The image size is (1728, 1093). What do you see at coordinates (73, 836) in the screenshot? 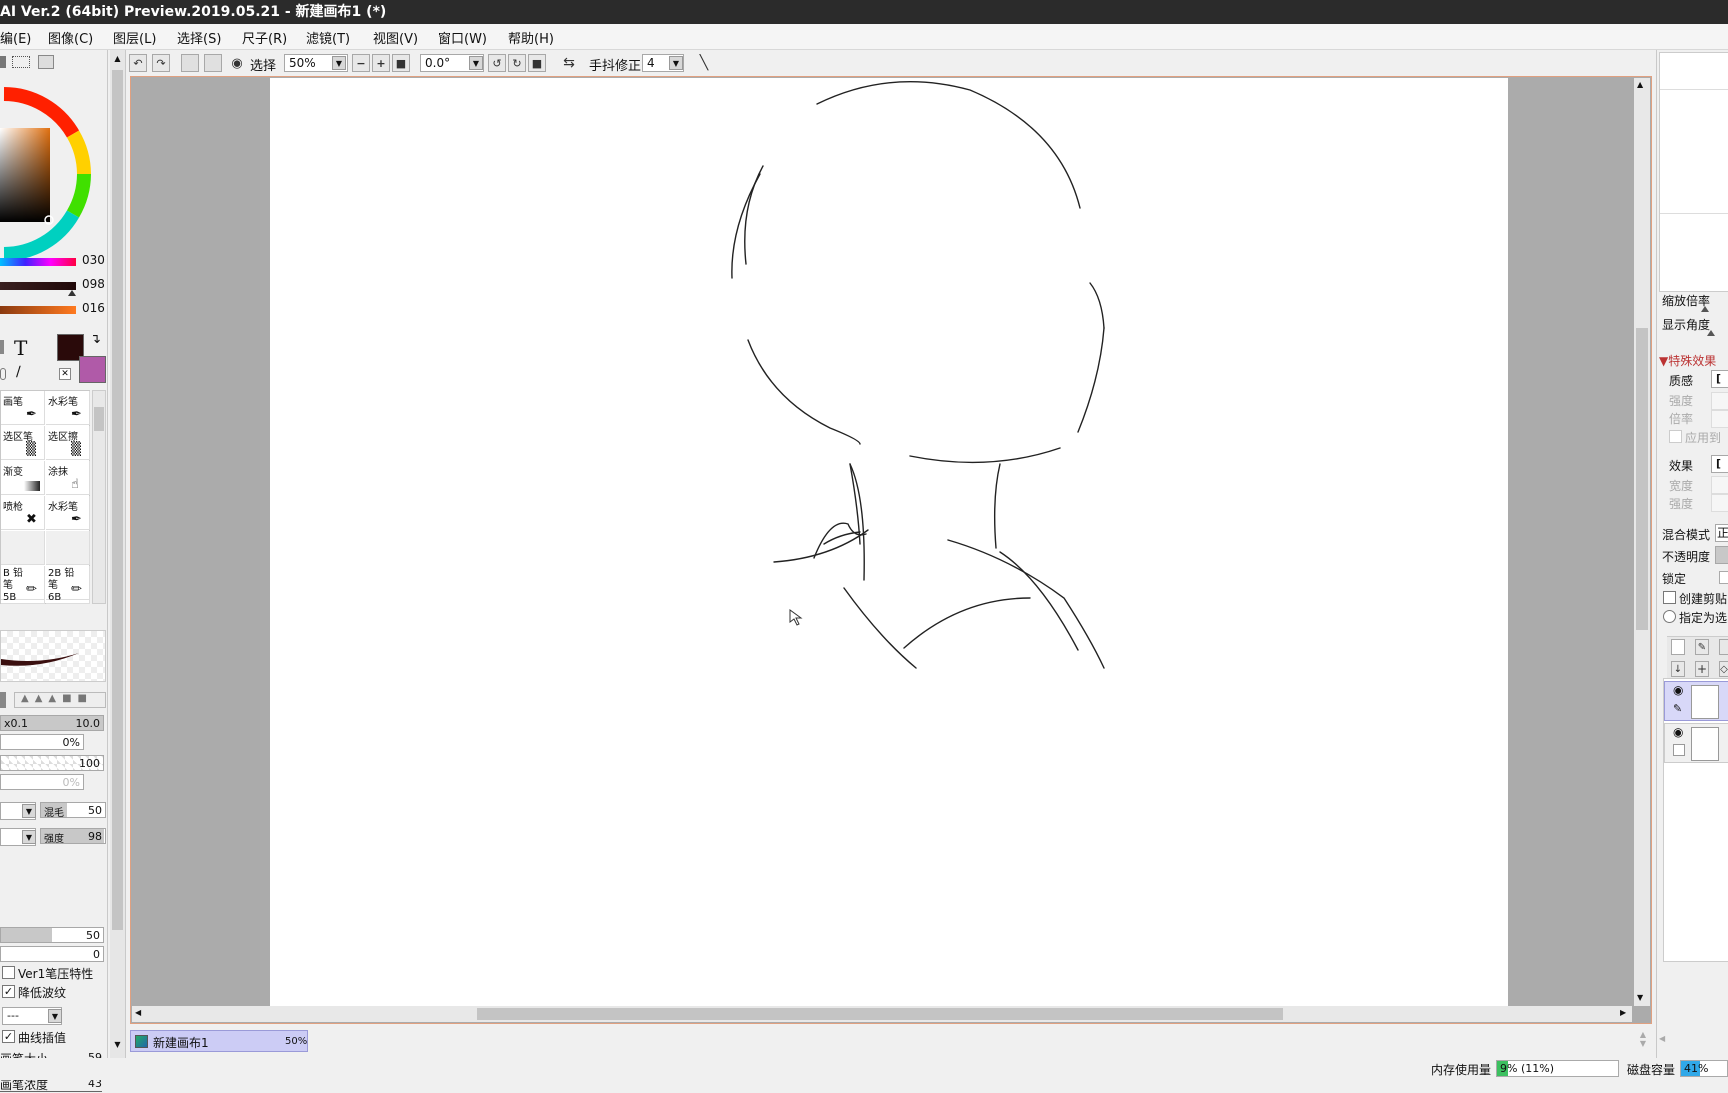
I see `persistence-slider: 强度 98` at bounding box center [73, 836].